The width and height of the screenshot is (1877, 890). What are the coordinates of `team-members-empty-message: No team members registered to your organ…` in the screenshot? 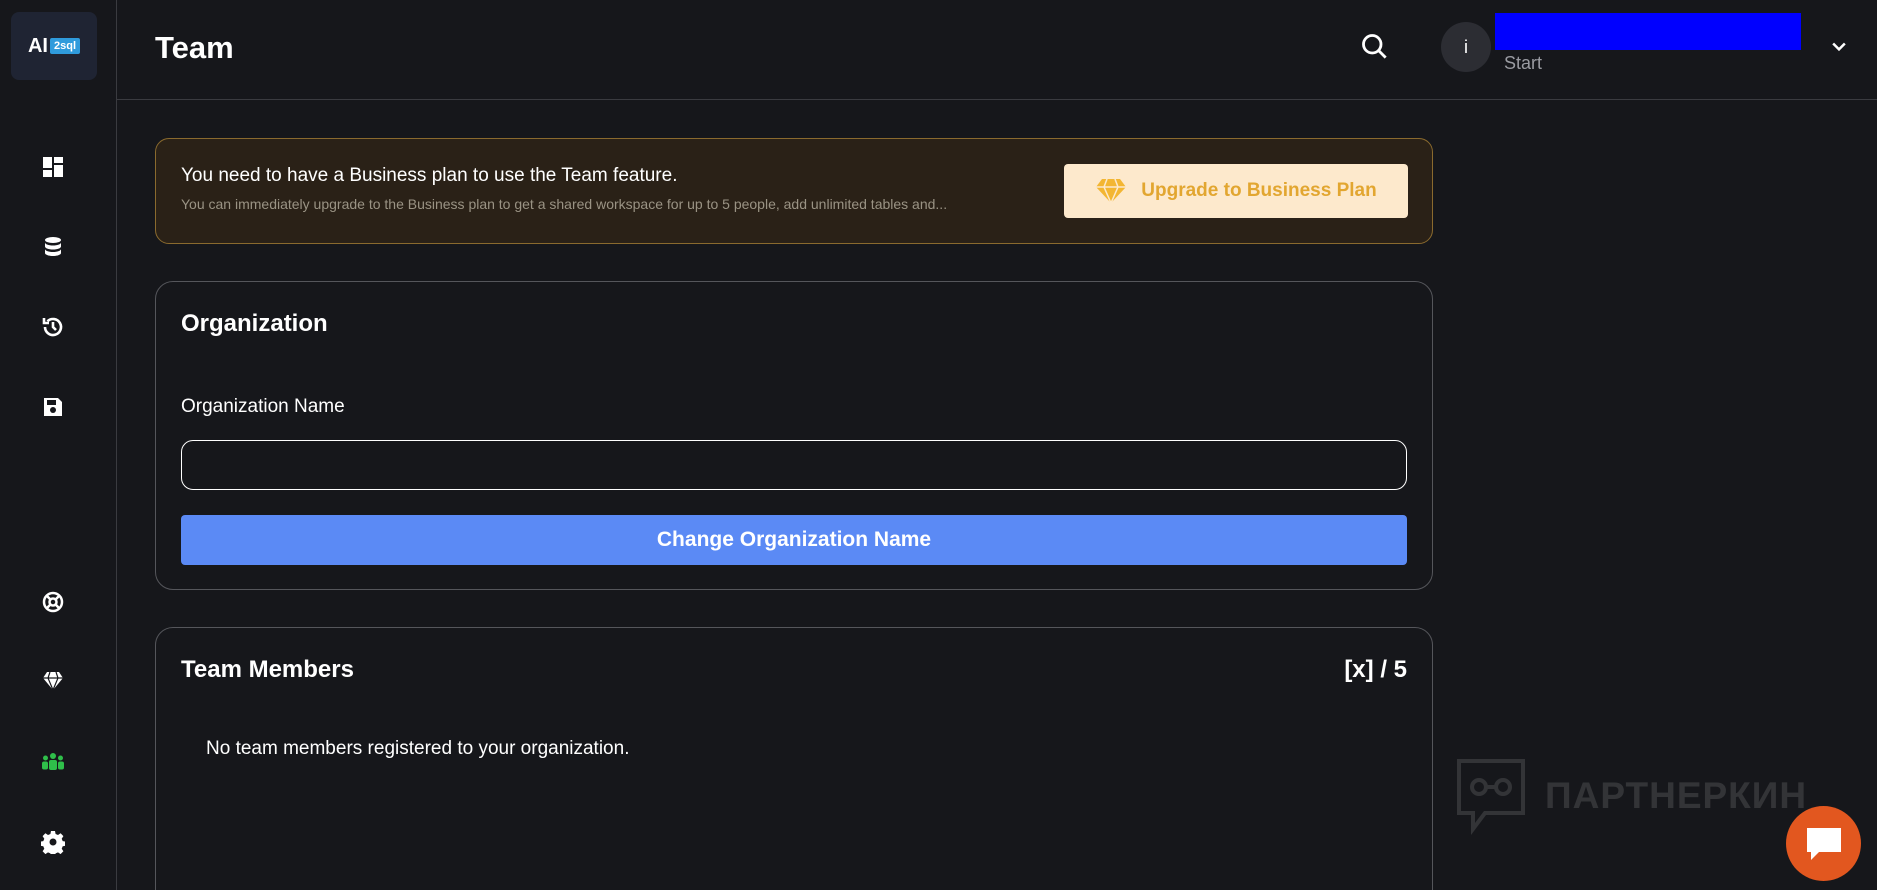 It's located at (418, 748).